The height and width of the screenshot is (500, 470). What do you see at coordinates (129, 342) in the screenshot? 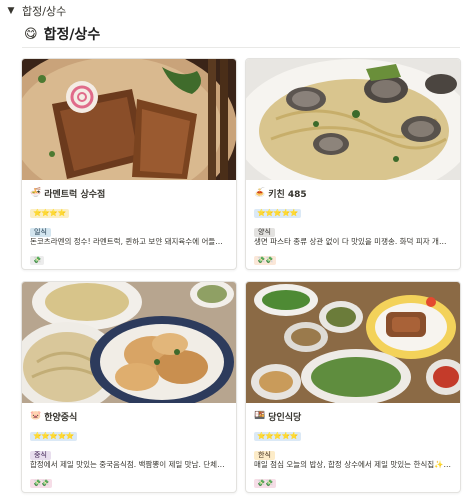
I see `chinese-food-photo` at bounding box center [129, 342].